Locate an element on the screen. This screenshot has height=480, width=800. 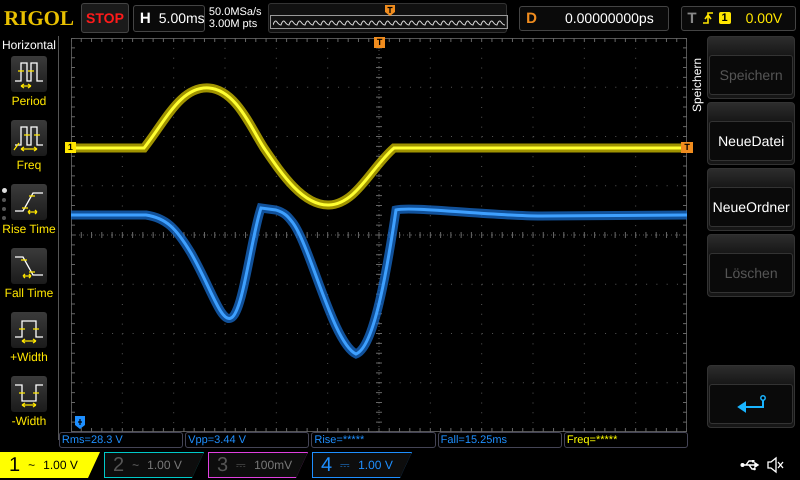
channel-scale: 100mV is located at coordinates (273, 465).